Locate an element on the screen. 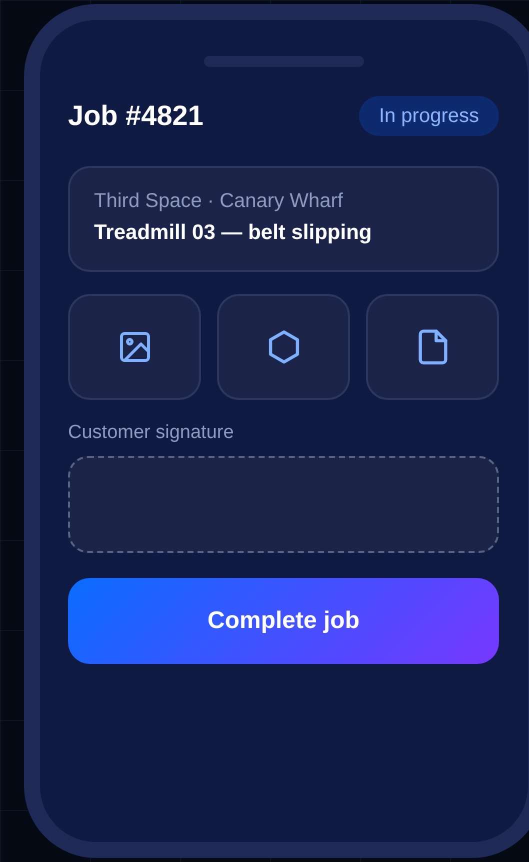 The width and height of the screenshot is (529, 862). signature-field is located at coordinates (283, 504).